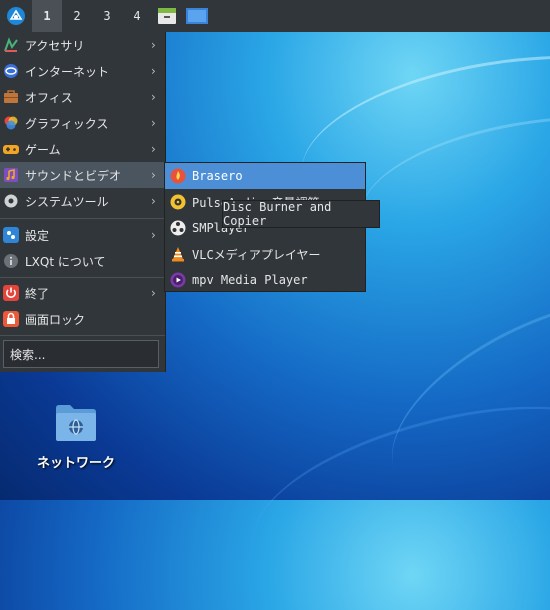 The height and width of the screenshot is (610, 550). I want to click on lxqt-logo-icon, so click(16, 16).